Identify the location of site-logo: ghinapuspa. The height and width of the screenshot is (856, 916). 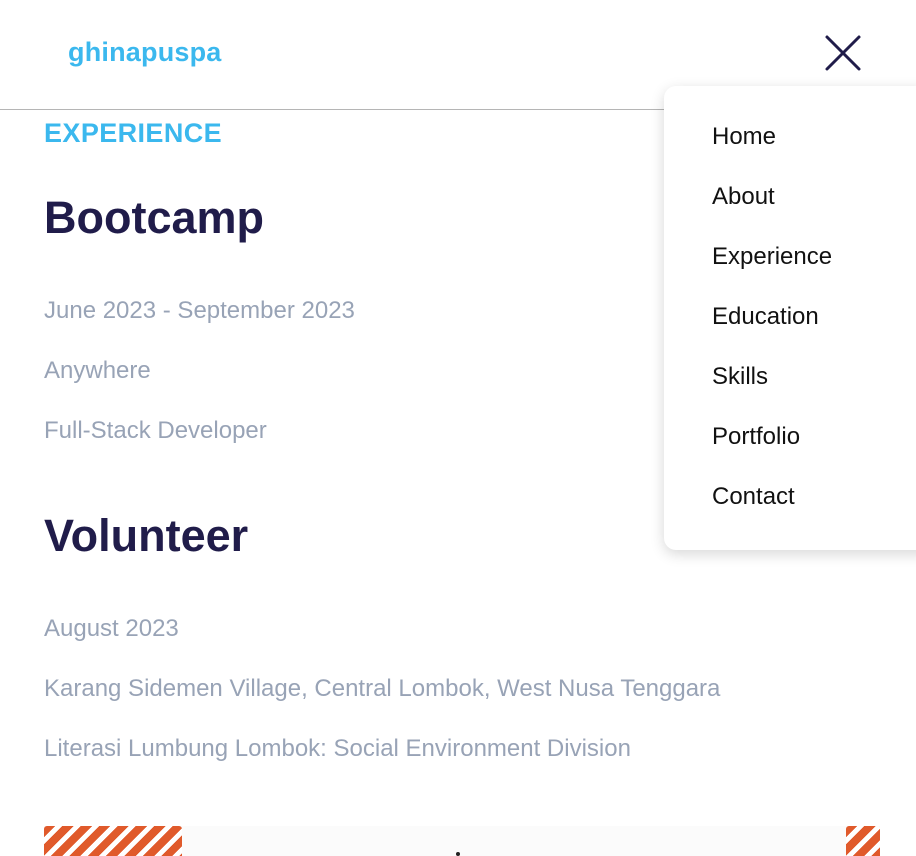
(145, 52).